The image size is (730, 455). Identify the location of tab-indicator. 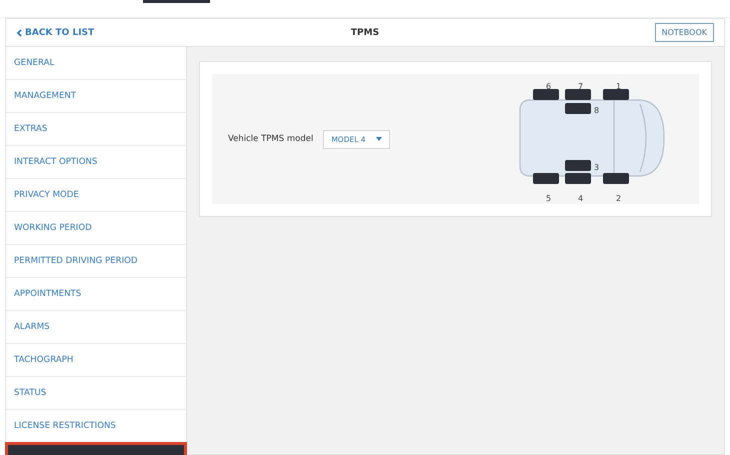
(176, 1).